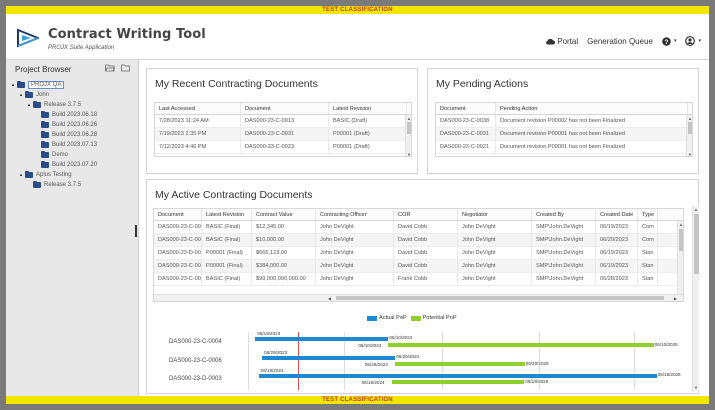  I want to click on tree-node: Build 2023.07.13, so click(72, 145).